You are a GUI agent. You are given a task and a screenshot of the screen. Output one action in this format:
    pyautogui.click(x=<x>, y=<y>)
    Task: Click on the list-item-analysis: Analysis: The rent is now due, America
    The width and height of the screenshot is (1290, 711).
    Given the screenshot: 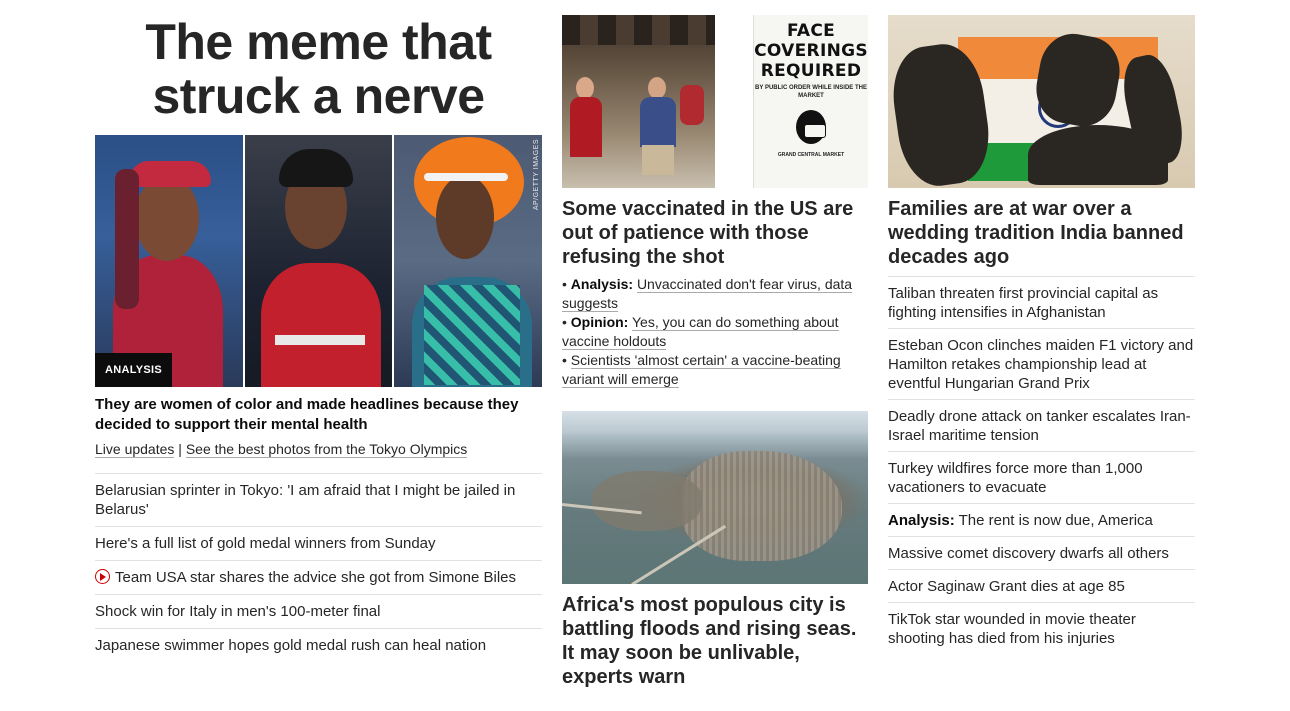 What is the action you would take?
    pyautogui.click(x=1041, y=520)
    